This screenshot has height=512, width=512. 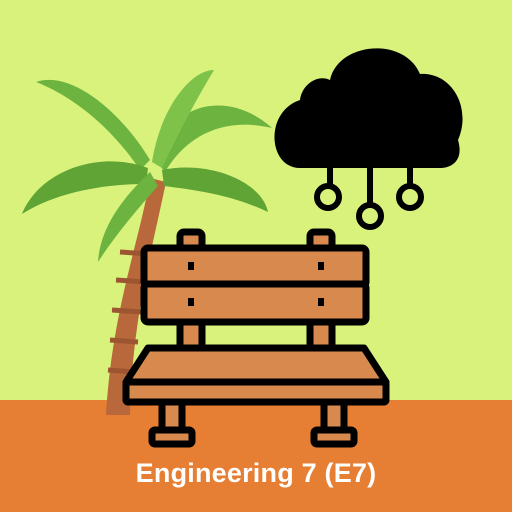 What do you see at coordinates (410, 197) in the screenshot?
I see `cloud-node-right` at bounding box center [410, 197].